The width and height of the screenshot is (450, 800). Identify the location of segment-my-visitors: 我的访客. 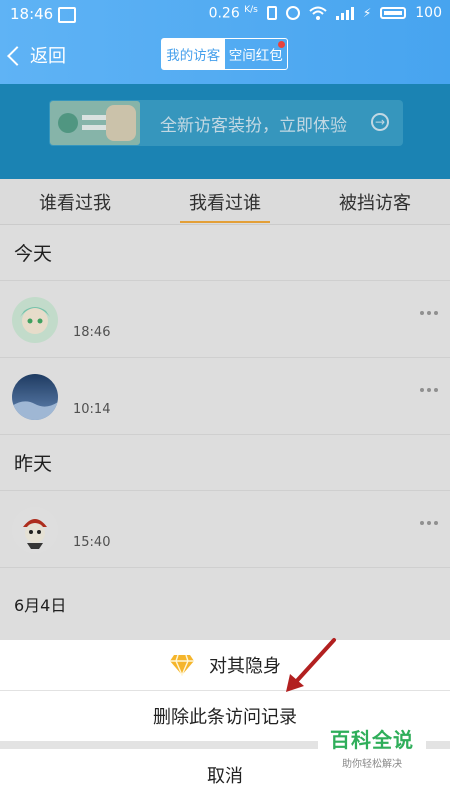
(193, 54).